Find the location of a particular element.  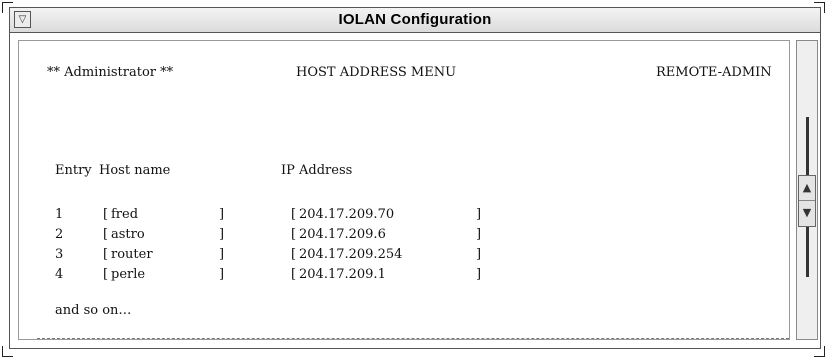

scroll-up-icon: ▲ is located at coordinates (807, 188).